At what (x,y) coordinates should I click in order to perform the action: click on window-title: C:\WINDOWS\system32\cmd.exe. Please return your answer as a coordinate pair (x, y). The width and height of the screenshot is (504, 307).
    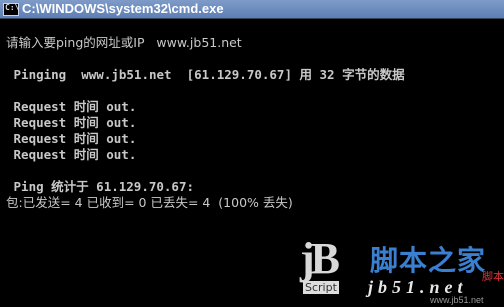
    Looking at the image, I should click on (123, 8).